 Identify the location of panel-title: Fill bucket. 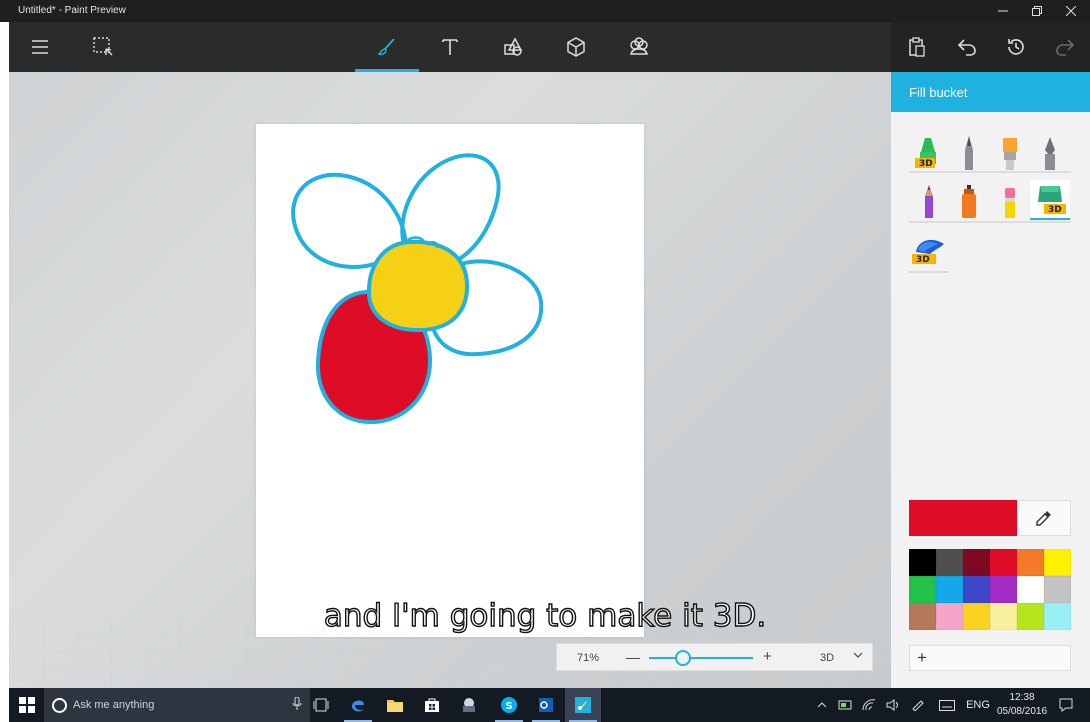
(990, 92).